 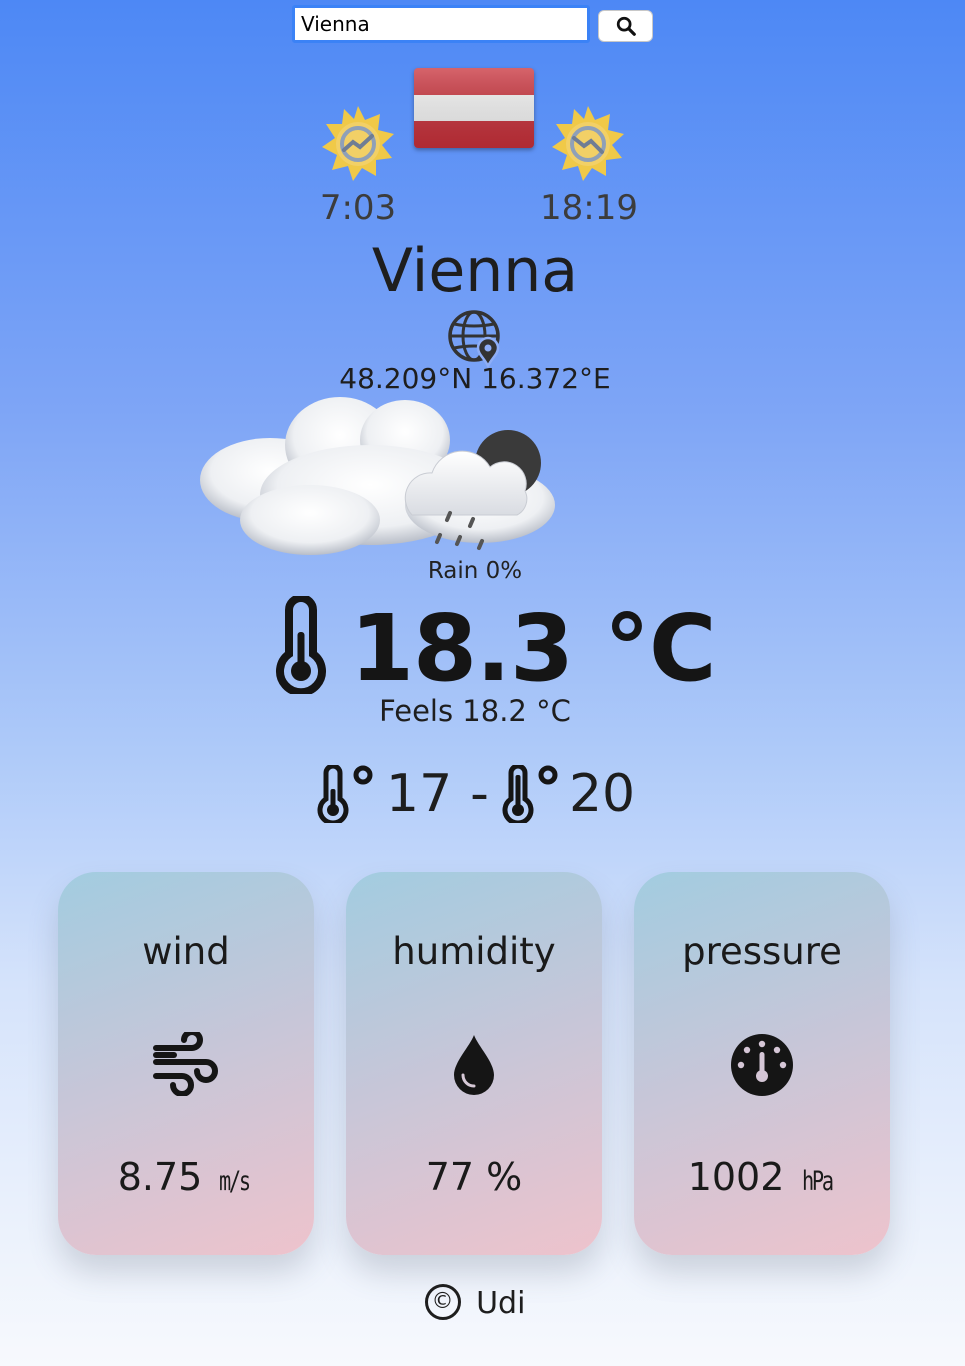 What do you see at coordinates (235, 1181) in the screenshot?
I see `wind-unit: m/s` at bounding box center [235, 1181].